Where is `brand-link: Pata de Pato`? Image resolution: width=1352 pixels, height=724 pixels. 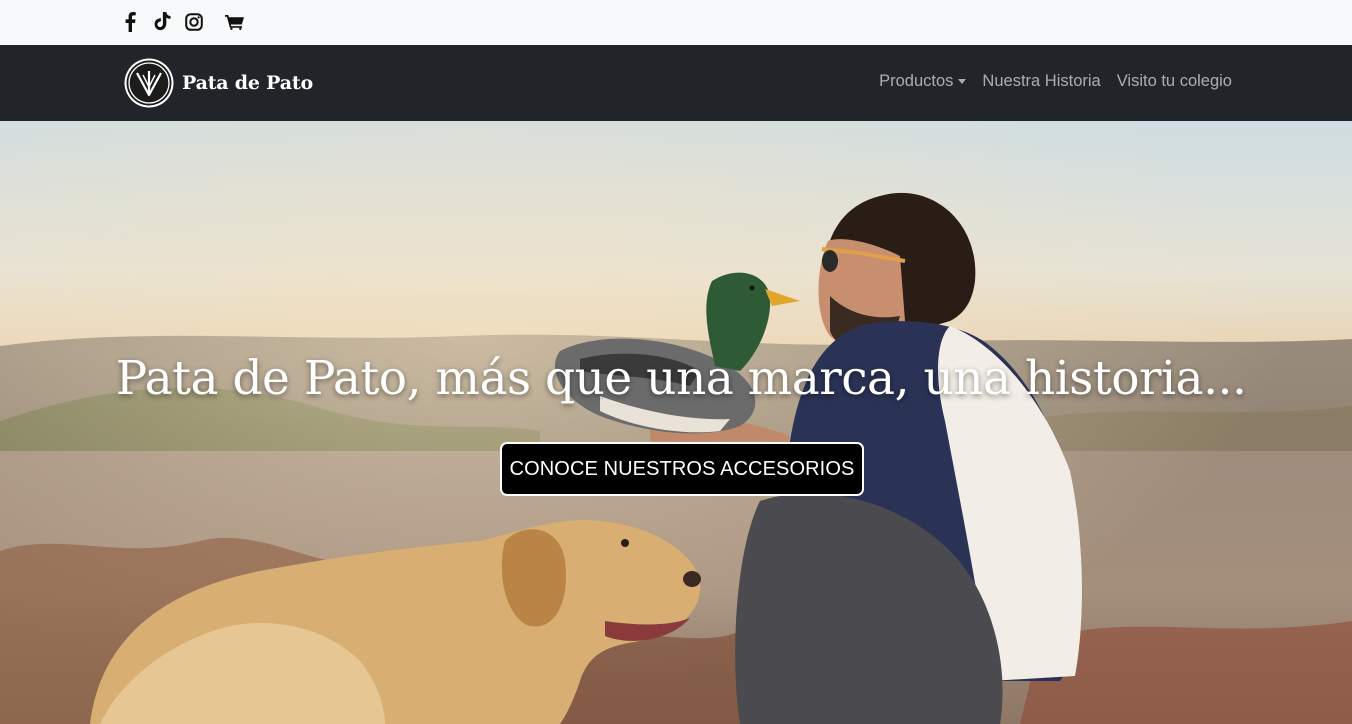
brand-link: Pata de Pato is located at coordinates (218, 83).